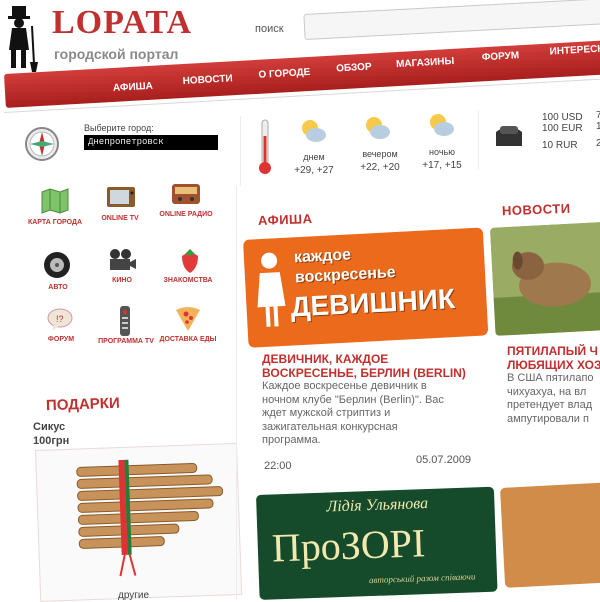 This screenshot has height=602, width=600. Describe the element at coordinates (314, 170) in the screenshot. I see `weather-day-temp: +29, +27` at that location.